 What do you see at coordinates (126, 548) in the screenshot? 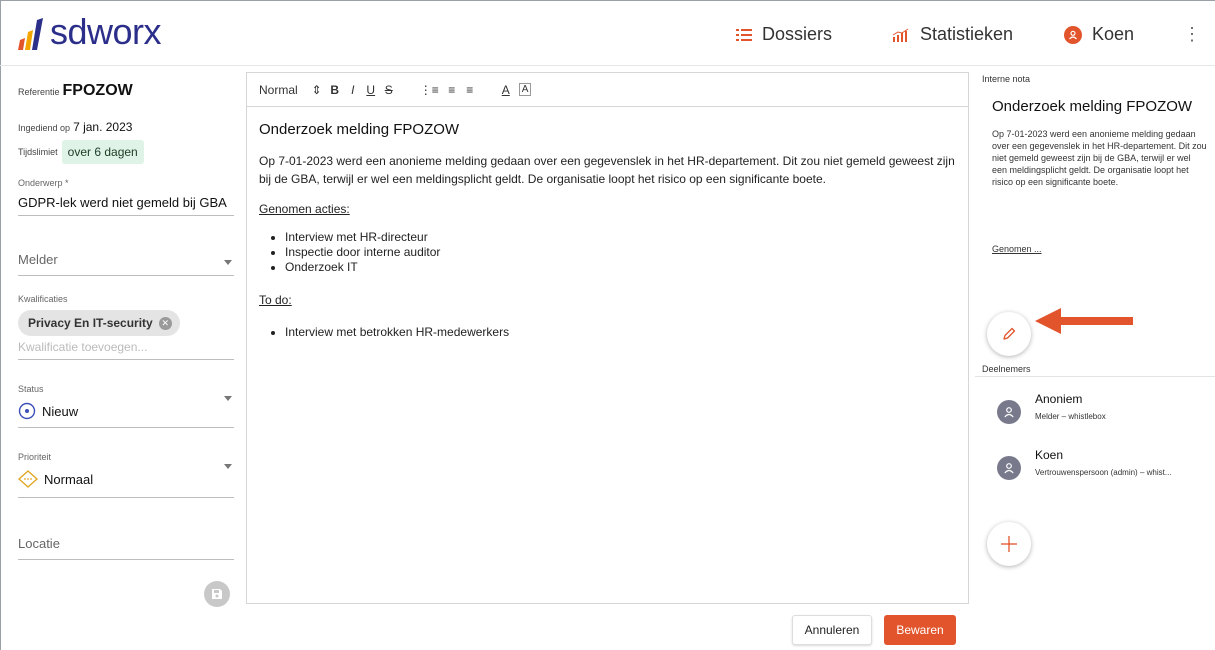
I see `location-field: Locatie` at bounding box center [126, 548].